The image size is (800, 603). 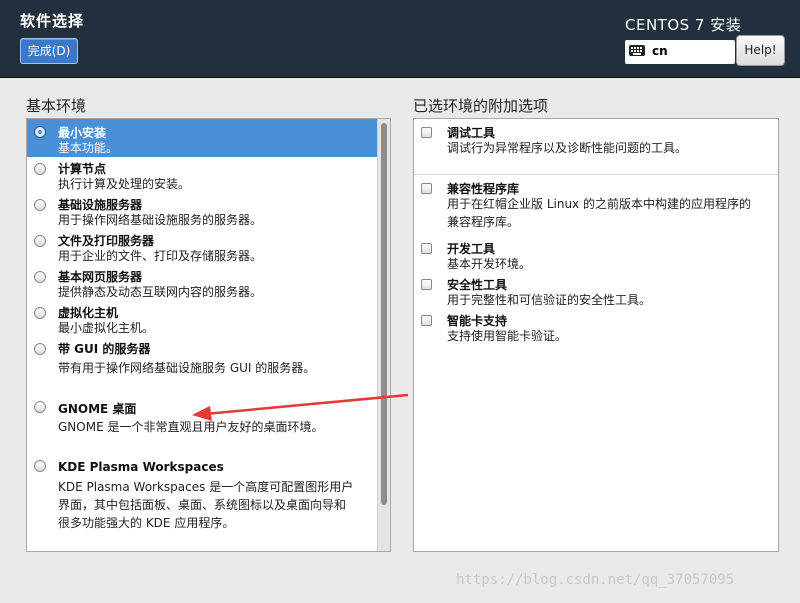 What do you see at coordinates (202, 413) in the screenshot?
I see `annotation-arrow-head` at bounding box center [202, 413].